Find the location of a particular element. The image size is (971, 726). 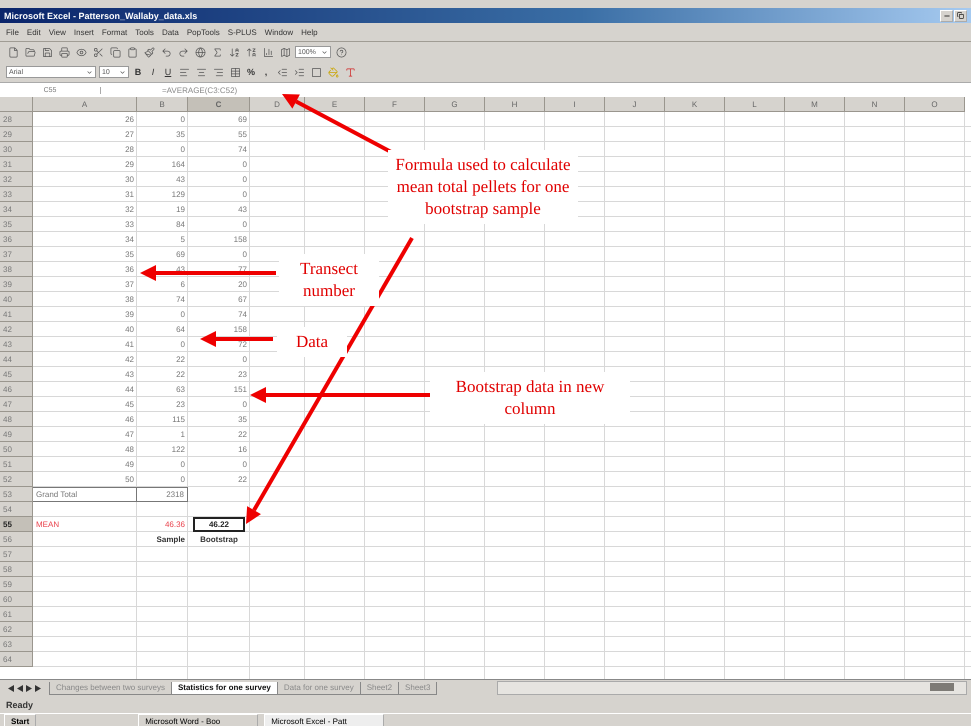

menu-item: Window is located at coordinates (279, 32).